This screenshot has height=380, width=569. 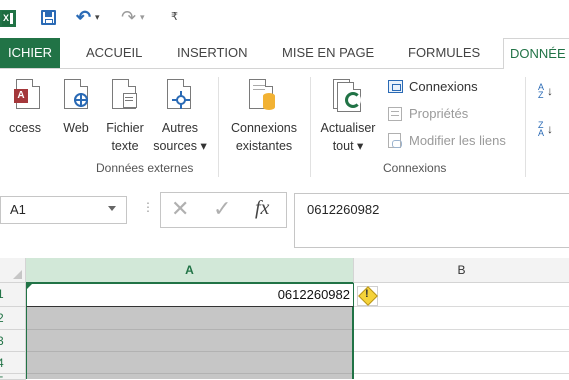 I want to click on connections-icon, so click(x=395, y=86).